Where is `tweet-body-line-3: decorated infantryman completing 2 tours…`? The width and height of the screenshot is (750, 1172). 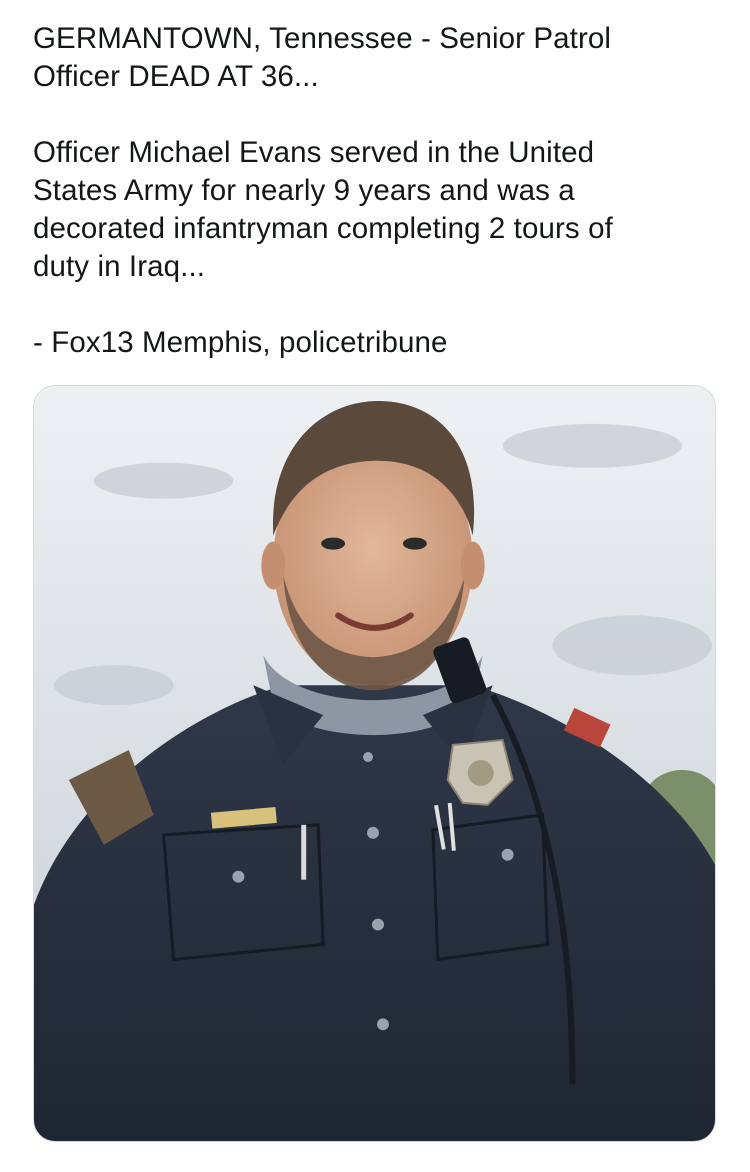 tweet-body-line-3: decorated infantryman completing 2 tours… is located at coordinates (323, 228).